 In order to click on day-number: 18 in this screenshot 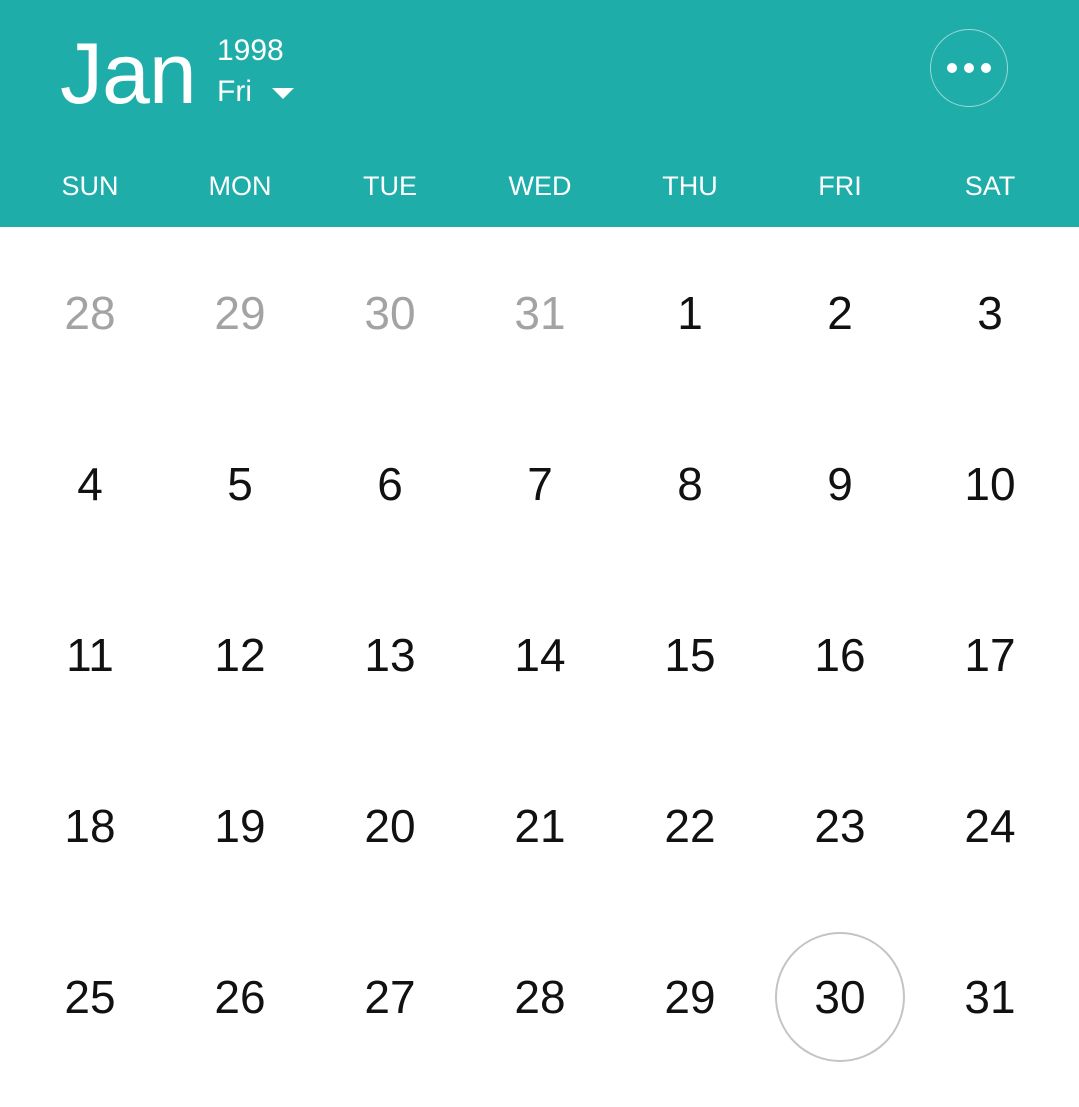, I will do `click(90, 825)`.